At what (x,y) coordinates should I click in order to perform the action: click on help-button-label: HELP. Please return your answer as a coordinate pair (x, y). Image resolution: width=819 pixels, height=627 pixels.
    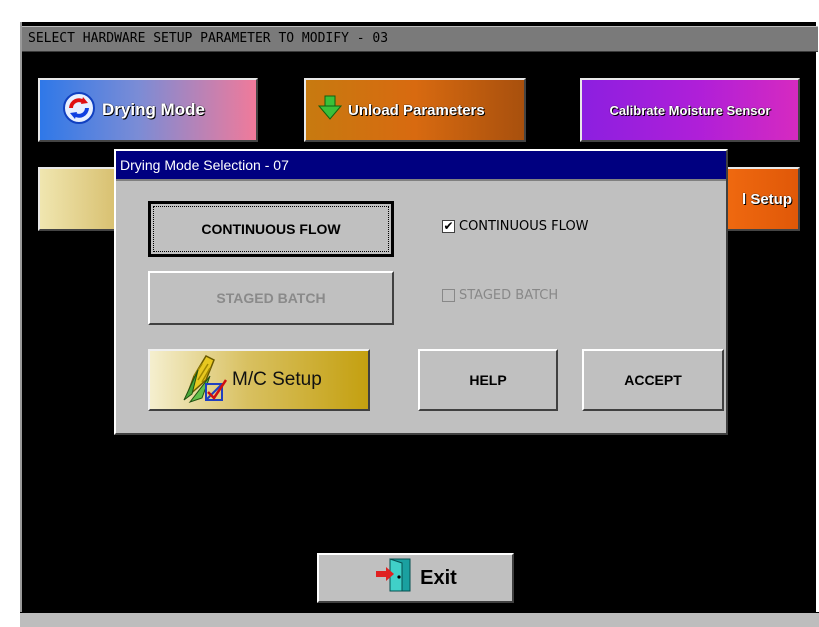
    Looking at the image, I should click on (488, 380).